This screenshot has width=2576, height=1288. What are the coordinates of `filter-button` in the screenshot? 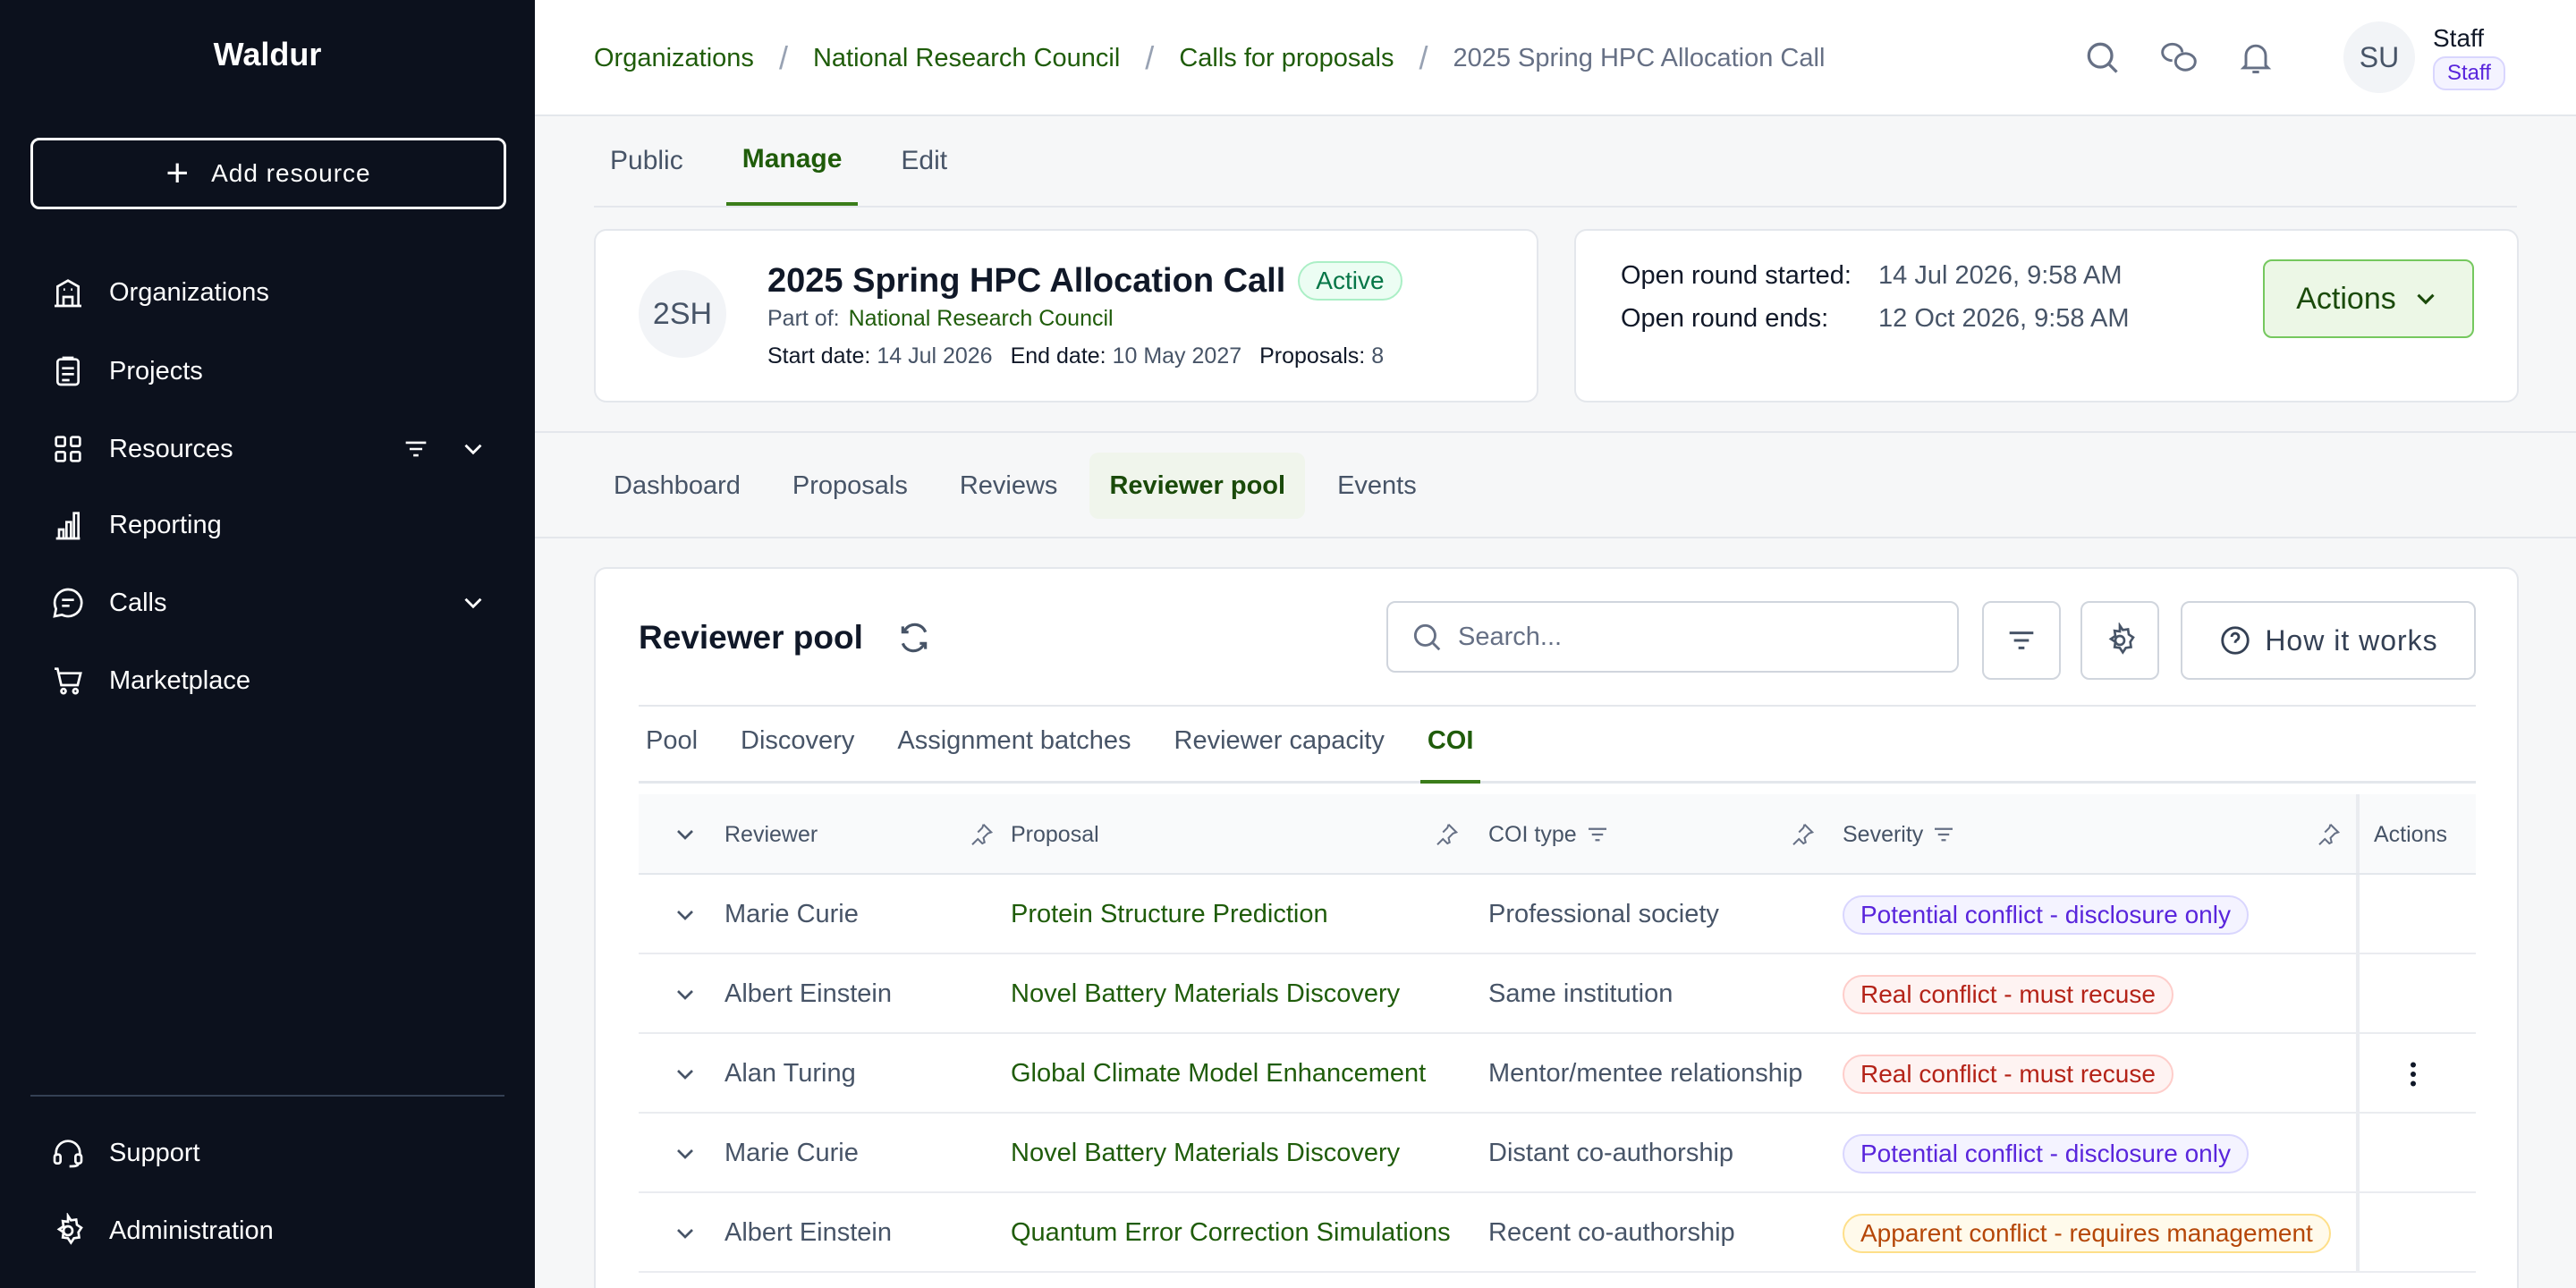 It's located at (2021, 640).